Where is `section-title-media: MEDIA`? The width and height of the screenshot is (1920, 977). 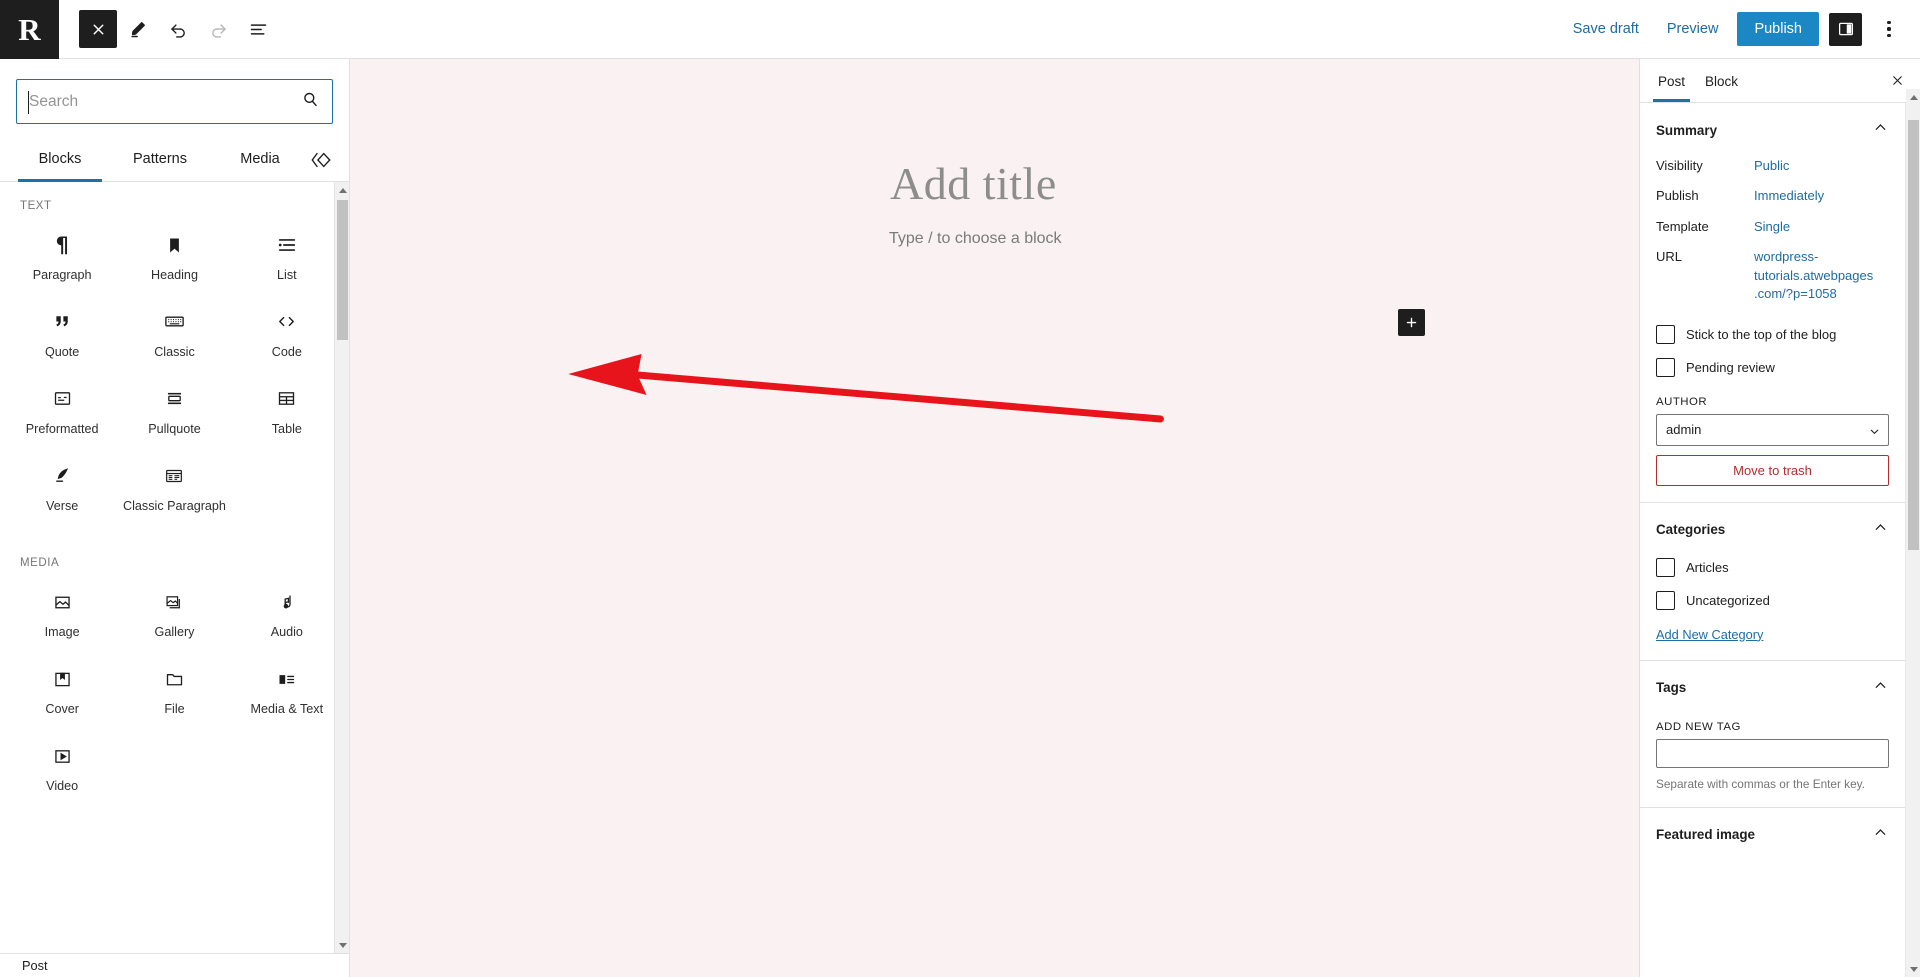
section-title-media: MEDIA is located at coordinates (40, 563).